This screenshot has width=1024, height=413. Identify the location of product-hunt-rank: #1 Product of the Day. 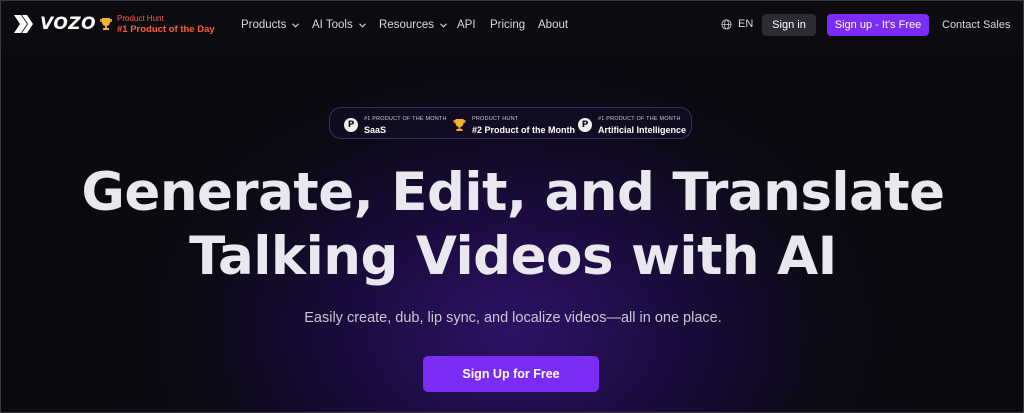
(166, 29).